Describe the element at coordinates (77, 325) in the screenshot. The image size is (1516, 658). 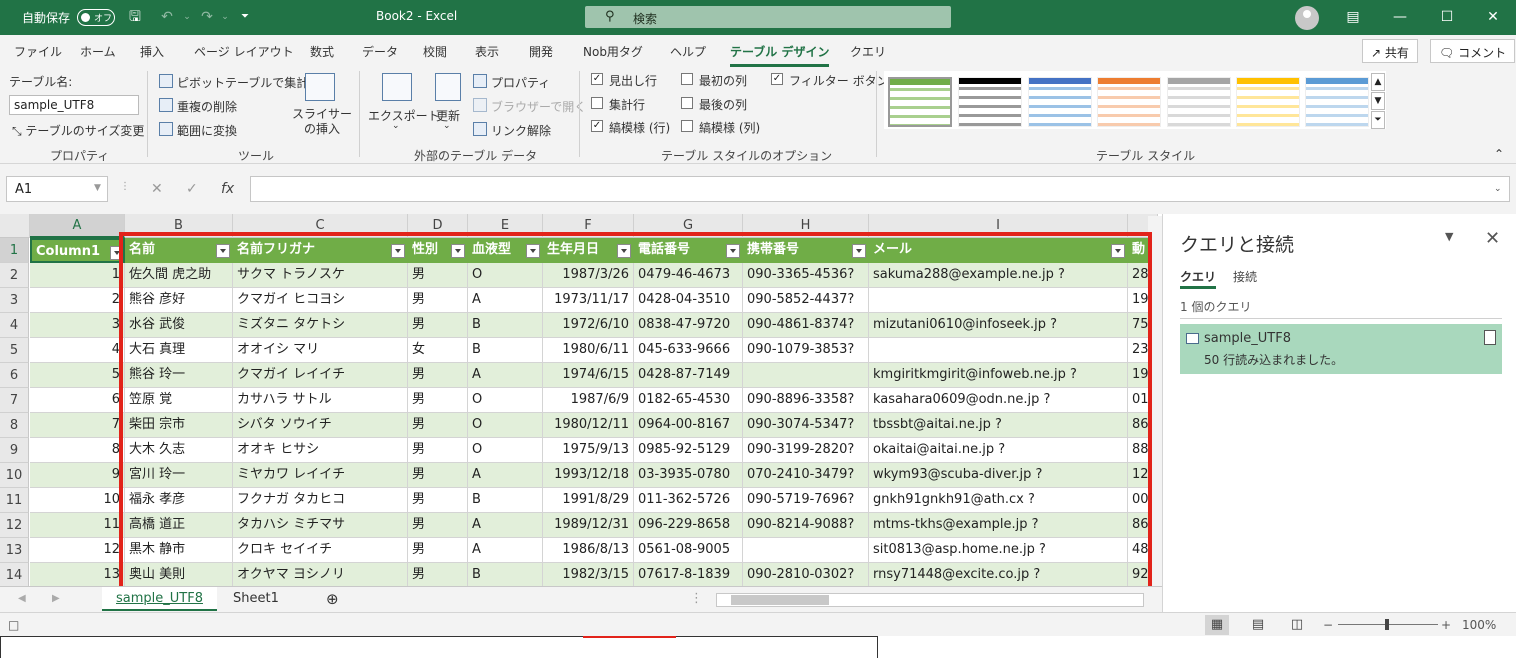
I see `table-cell: 3` at that location.